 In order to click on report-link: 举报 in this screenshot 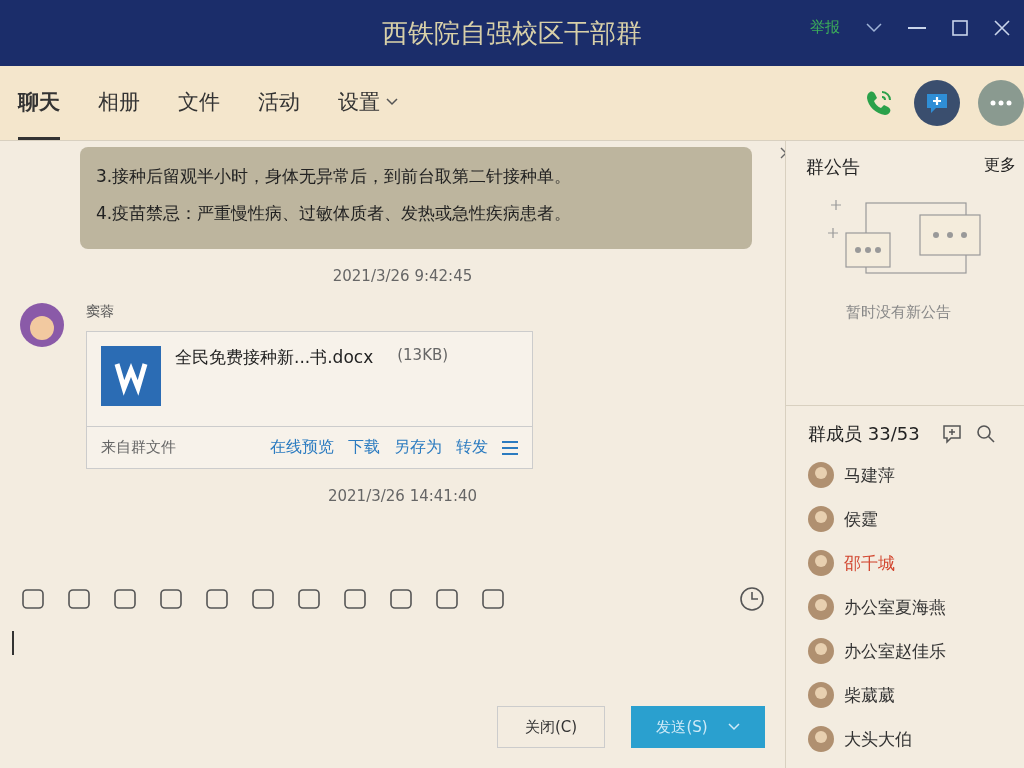, I will do `click(825, 27)`.